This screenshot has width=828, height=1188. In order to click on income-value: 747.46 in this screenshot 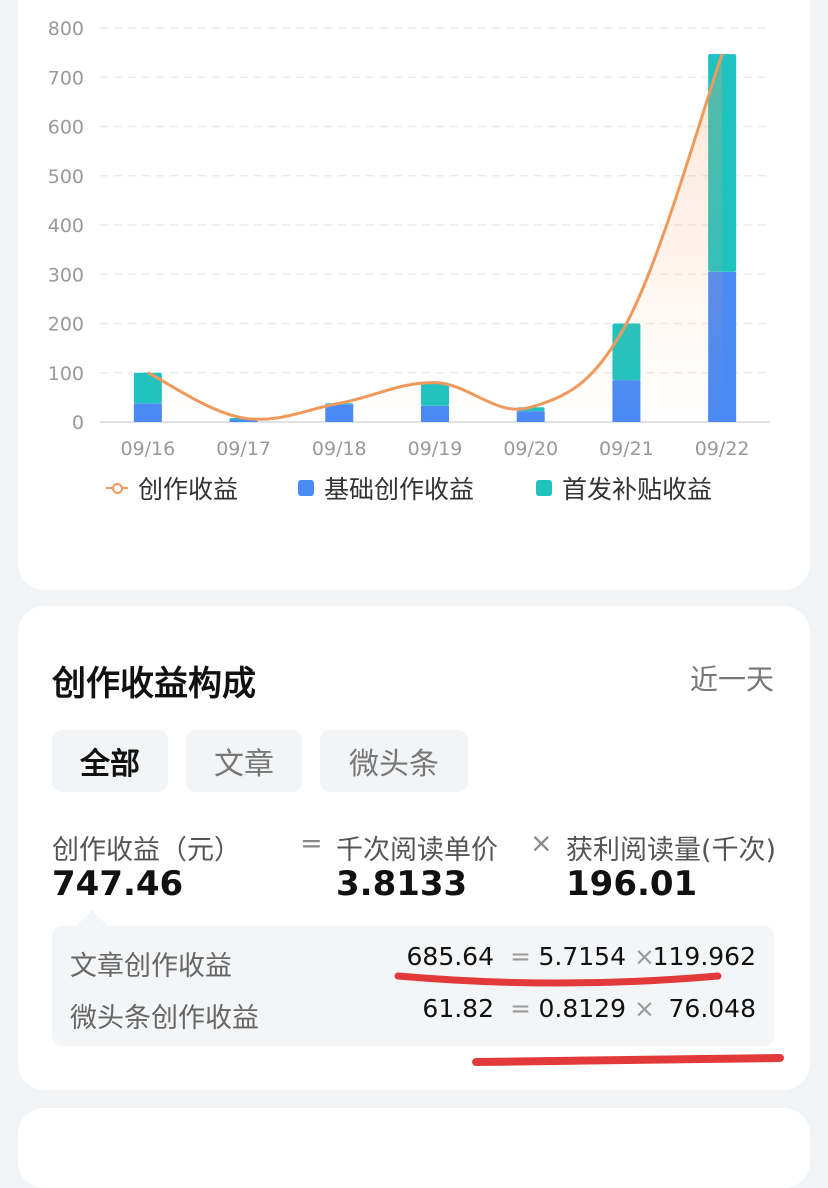, I will do `click(118, 884)`.